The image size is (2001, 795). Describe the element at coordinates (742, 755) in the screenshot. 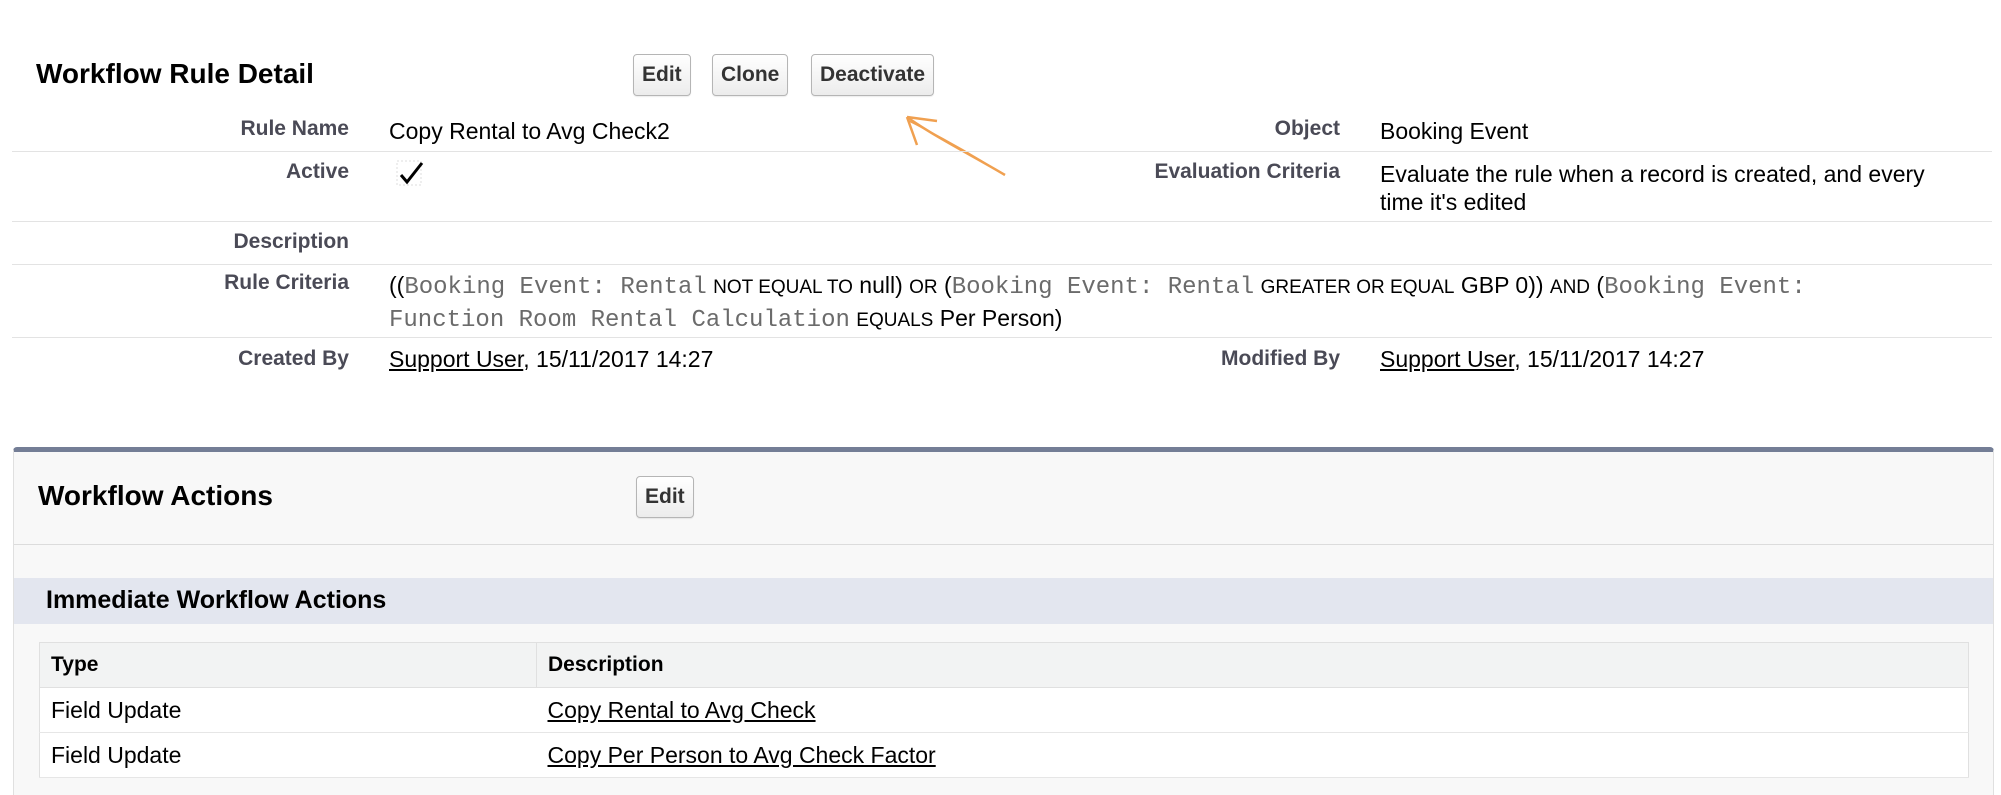

I see `action-description-link: Copy Per Person to Avg Check Factor` at that location.